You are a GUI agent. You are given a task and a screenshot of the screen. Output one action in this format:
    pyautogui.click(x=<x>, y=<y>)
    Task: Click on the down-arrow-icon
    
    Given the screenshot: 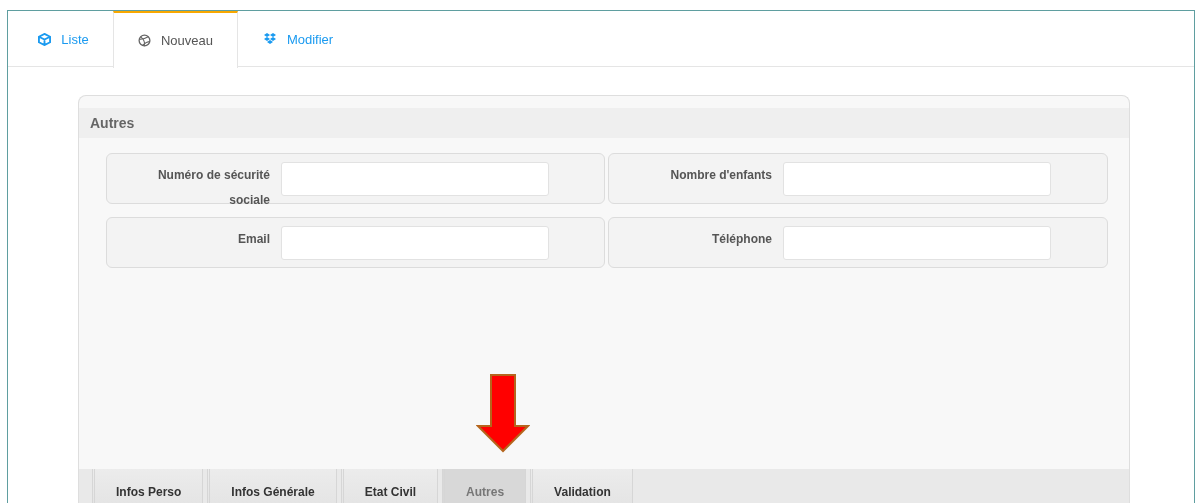 What is the action you would take?
    pyautogui.click(x=503, y=413)
    